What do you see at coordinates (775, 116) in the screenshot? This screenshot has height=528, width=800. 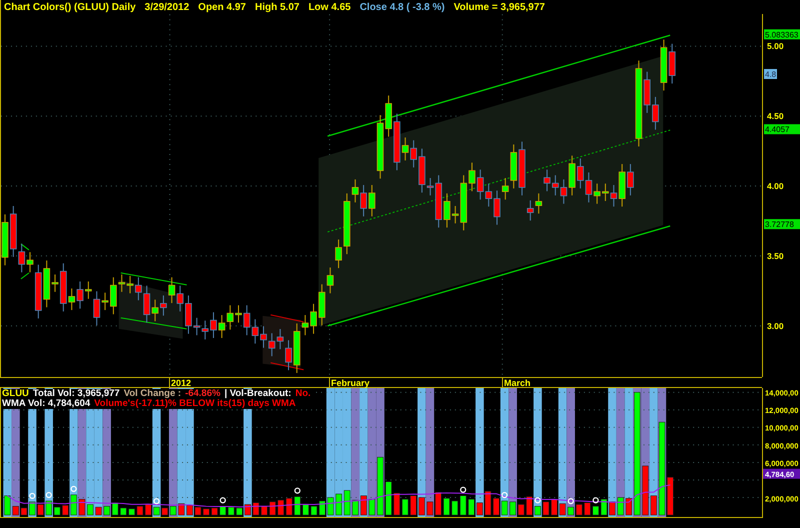 I see `price-tick-label: 4.50` at bounding box center [775, 116].